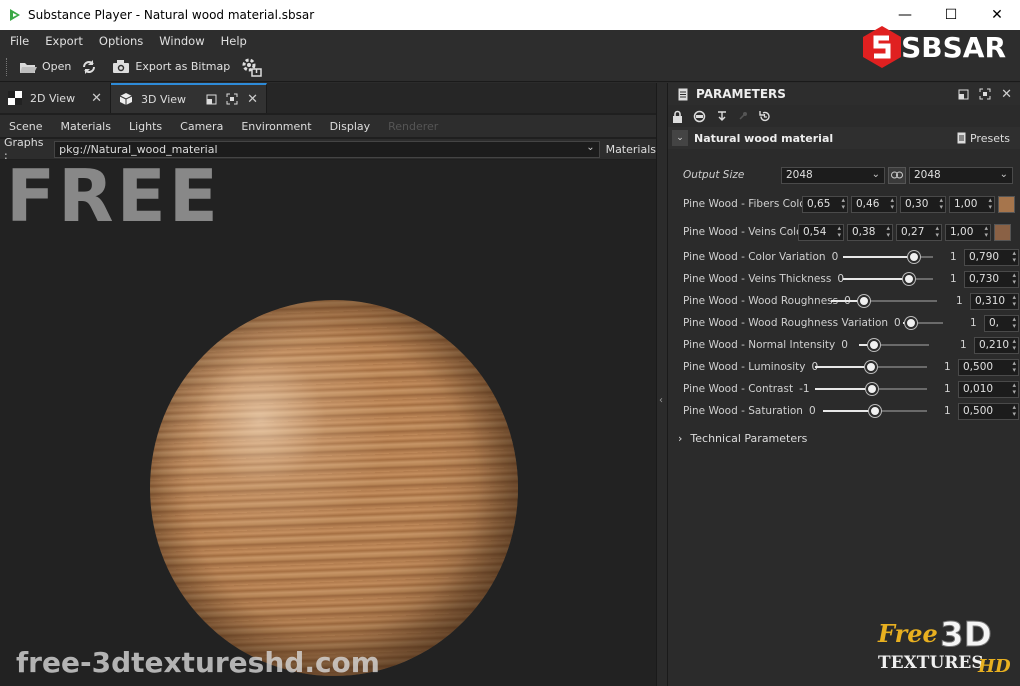 Image resolution: width=1020 pixels, height=686 pixels. What do you see at coordinates (747, 204) in the screenshot?
I see `fibers-color-label: Pine Wood - Fibers Color` at bounding box center [747, 204].